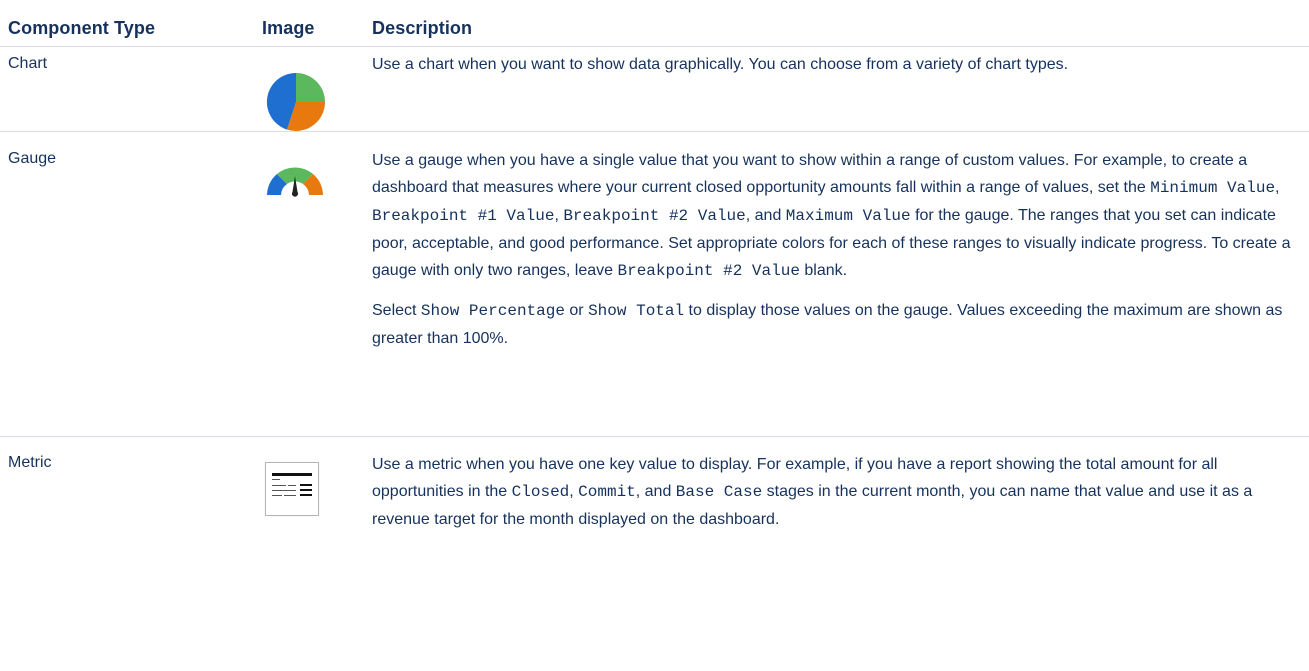 This screenshot has height=671, width=1309. What do you see at coordinates (654, 216) in the screenshot?
I see `code-breakpoint-2-value: Breakpoint #2 Value` at bounding box center [654, 216].